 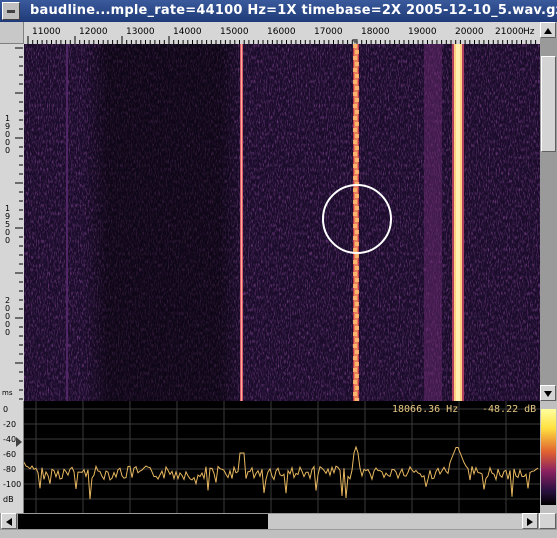 I want to click on time-label: 19000, so click(x=7, y=135).